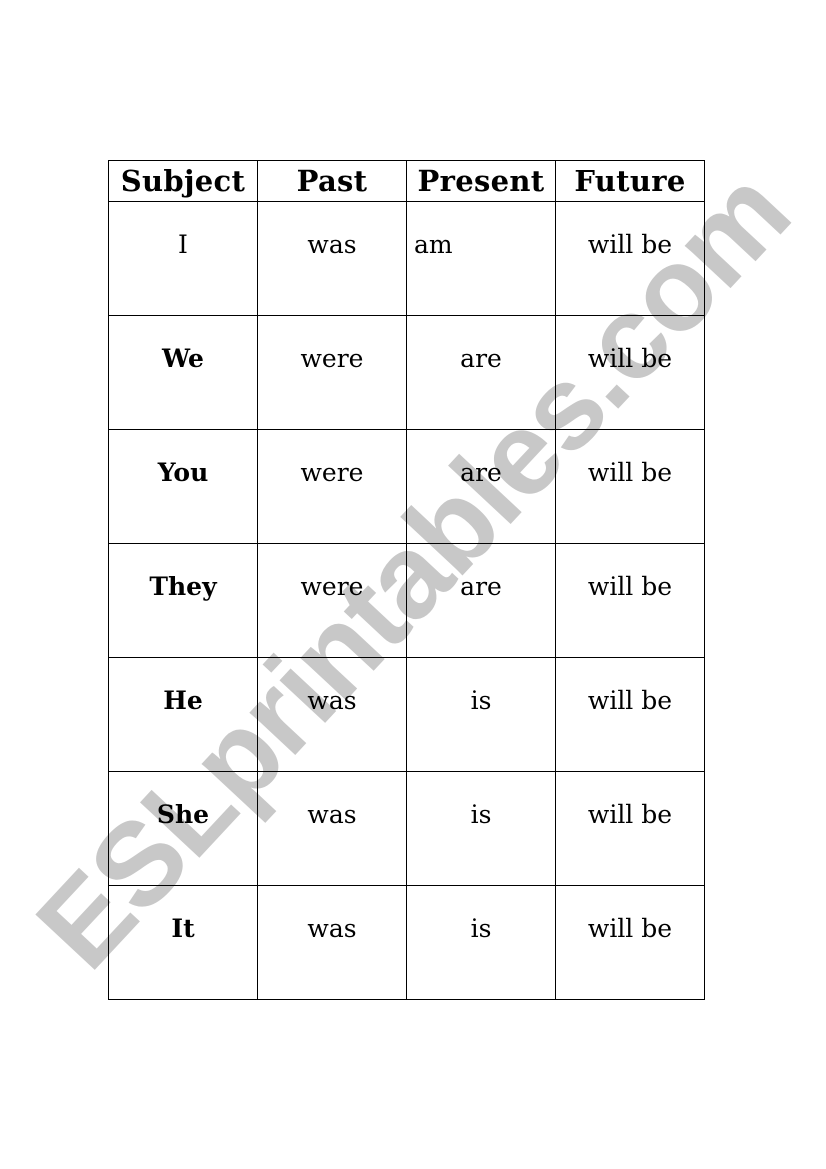  I want to click on subject-cell: We, so click(183, 372).